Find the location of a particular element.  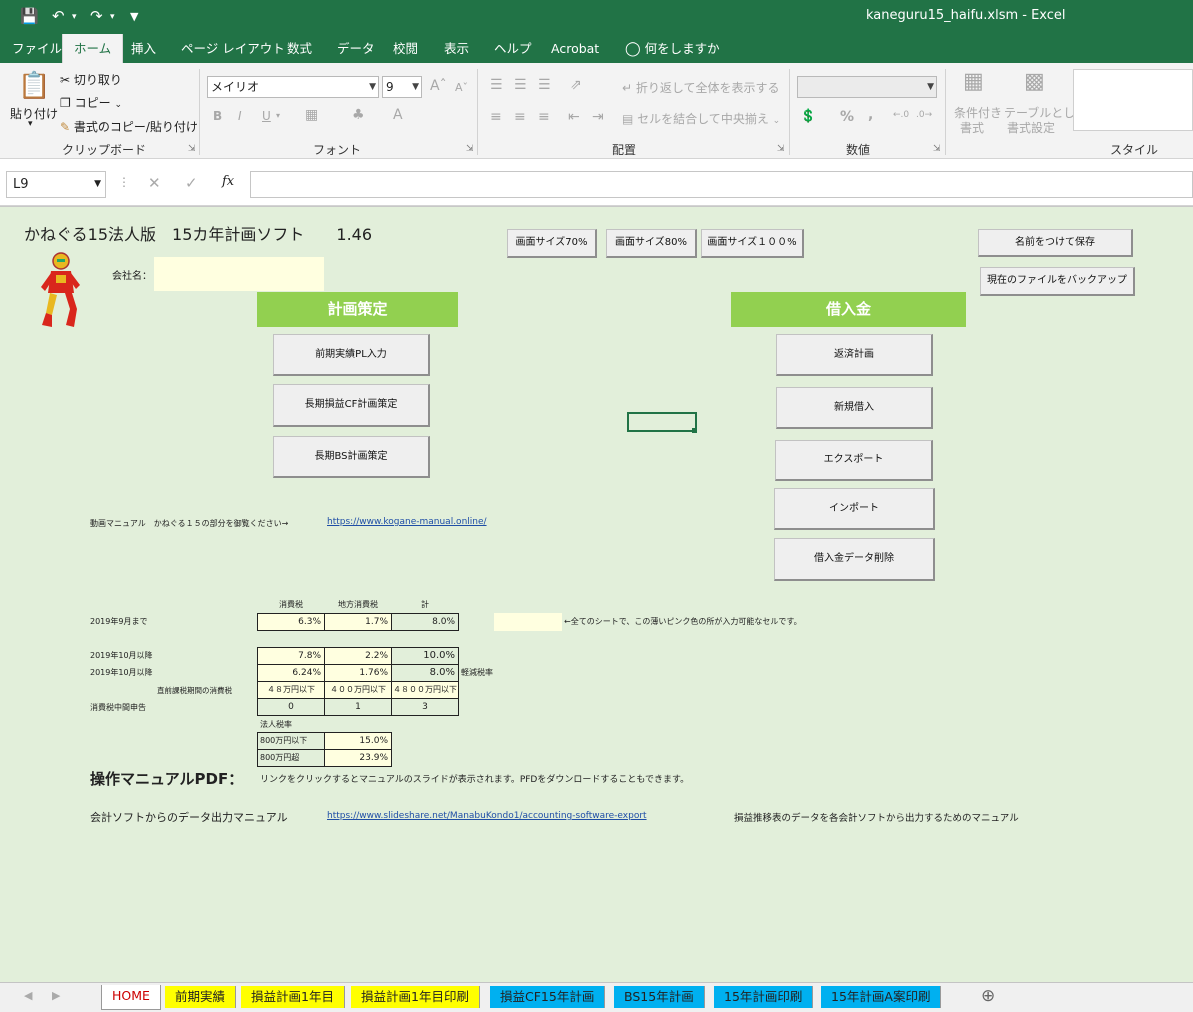

align-right-icon: ≡ is located at coordinates (544, 117).